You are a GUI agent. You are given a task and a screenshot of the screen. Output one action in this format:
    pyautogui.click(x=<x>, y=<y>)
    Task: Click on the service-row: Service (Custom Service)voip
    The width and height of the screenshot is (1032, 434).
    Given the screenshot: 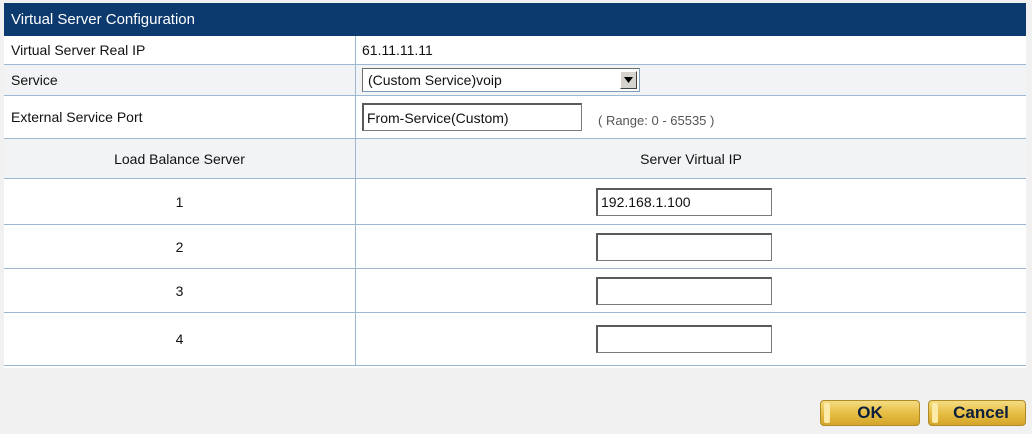 What is the action you would take?
    pyautogui.click(x=515, y=80)
    